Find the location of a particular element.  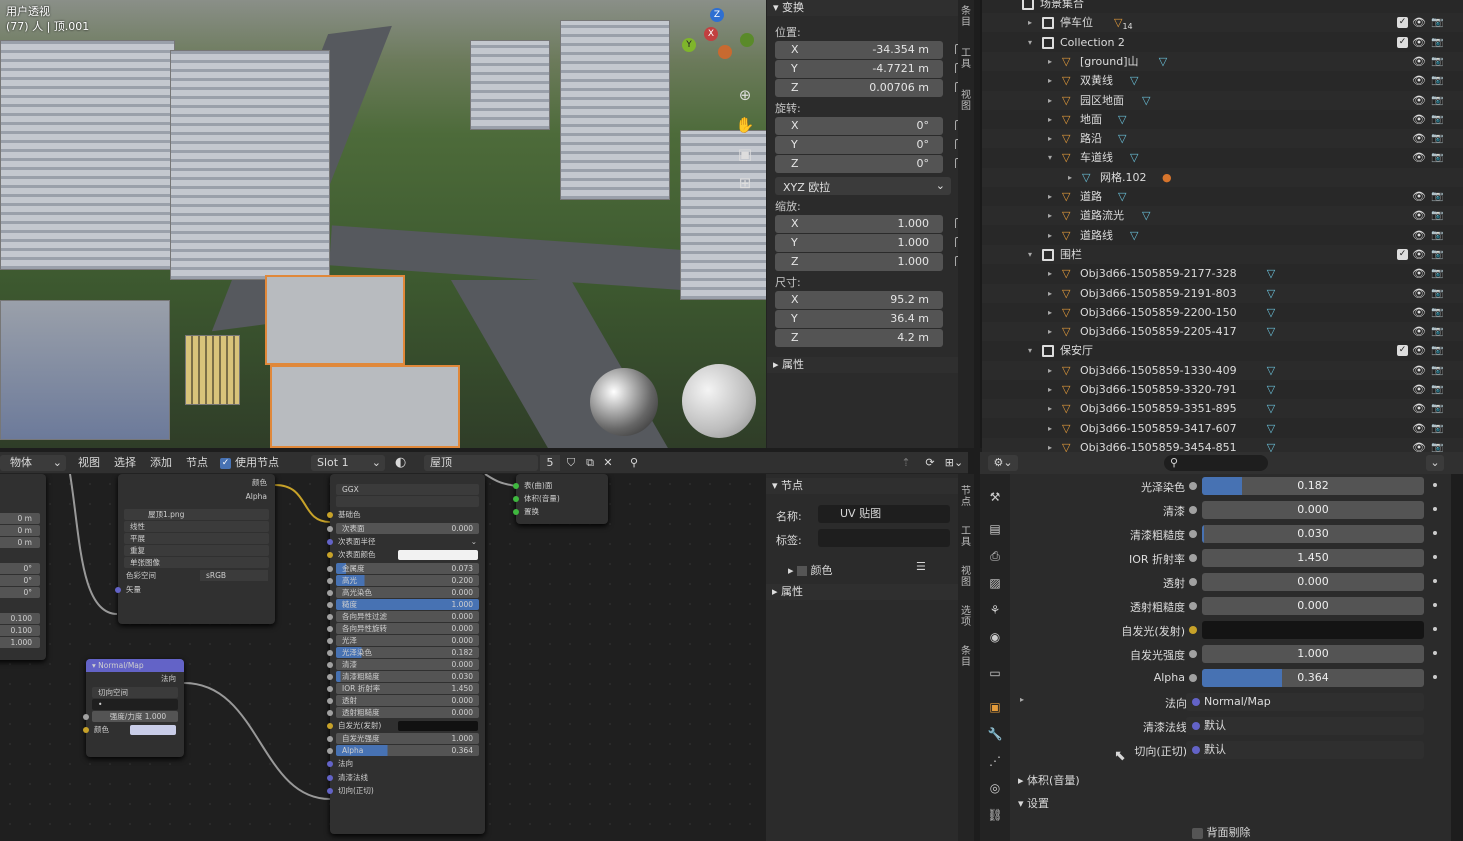

extension-select: 重复 is located at coordinates (196, 550).